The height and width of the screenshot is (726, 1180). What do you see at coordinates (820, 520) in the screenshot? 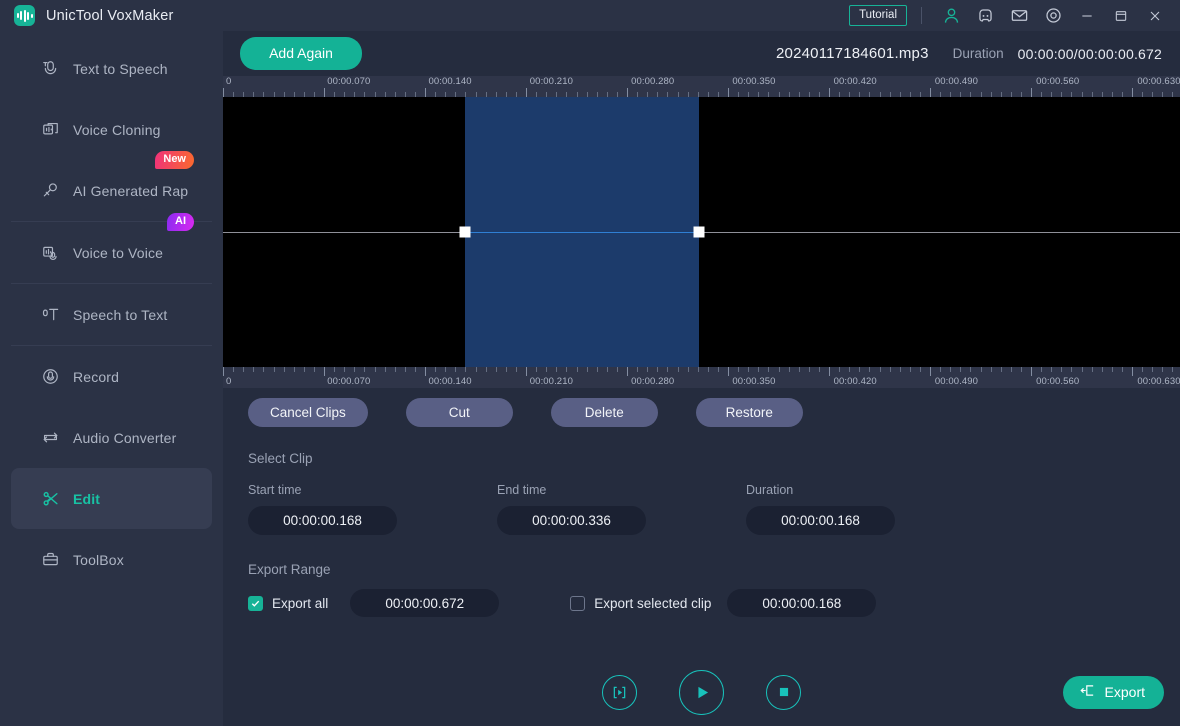
I see `clip-duration-input: 00:00:00.168` at bounding box center [820, 520].